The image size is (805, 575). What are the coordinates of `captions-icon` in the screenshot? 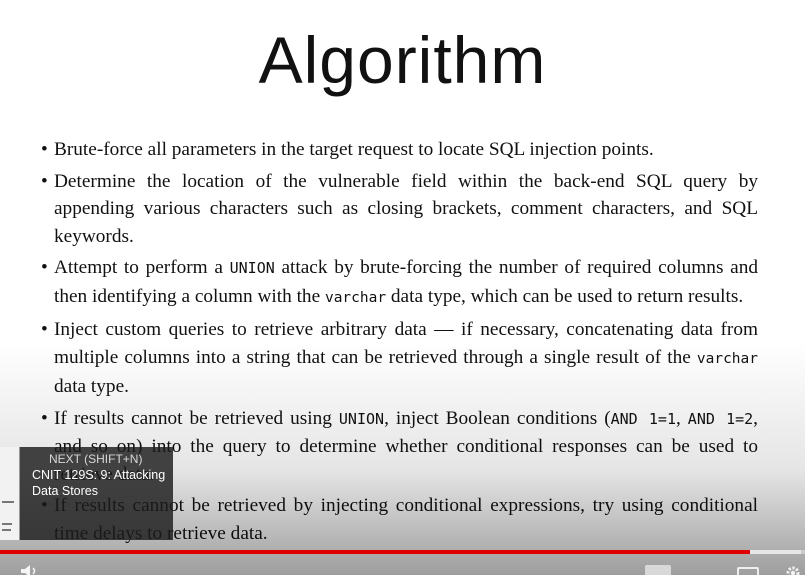 It's located at (748, 571).